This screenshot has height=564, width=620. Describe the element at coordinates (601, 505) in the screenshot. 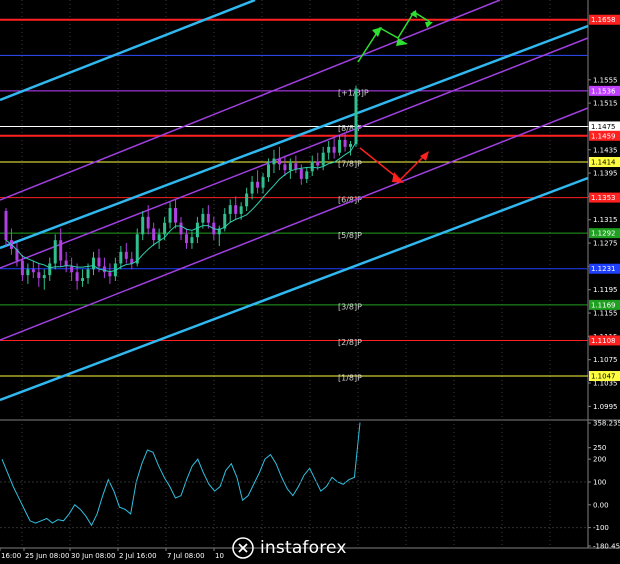

I see `indicator-scale-label: 0.00` at that location.